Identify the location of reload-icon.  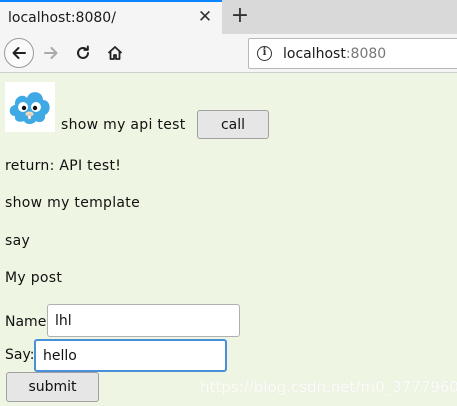
(83, 52).